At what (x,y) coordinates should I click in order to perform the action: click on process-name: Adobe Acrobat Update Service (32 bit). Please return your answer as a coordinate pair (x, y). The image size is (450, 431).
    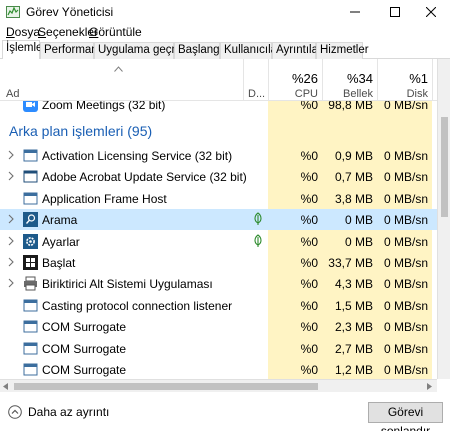
    Looking at the image, I should click on (144, 177).